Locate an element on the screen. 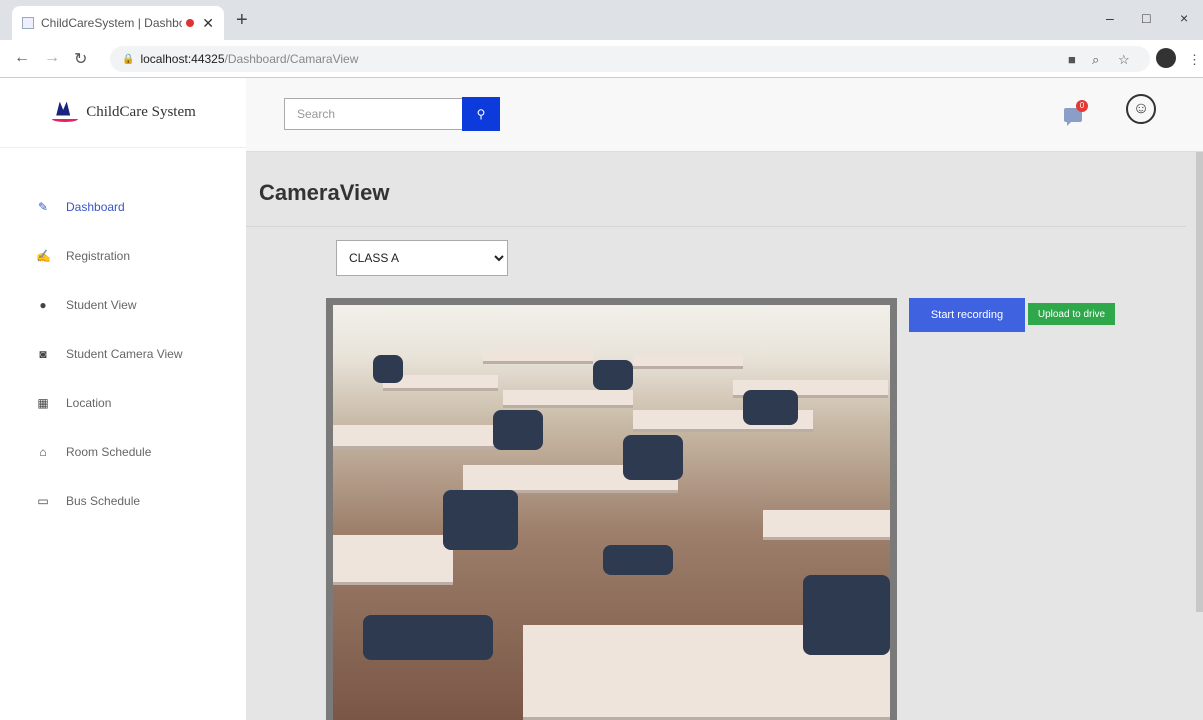 This screenshot has height=720, width=1203. search-input is located at coordinates (373, 114).